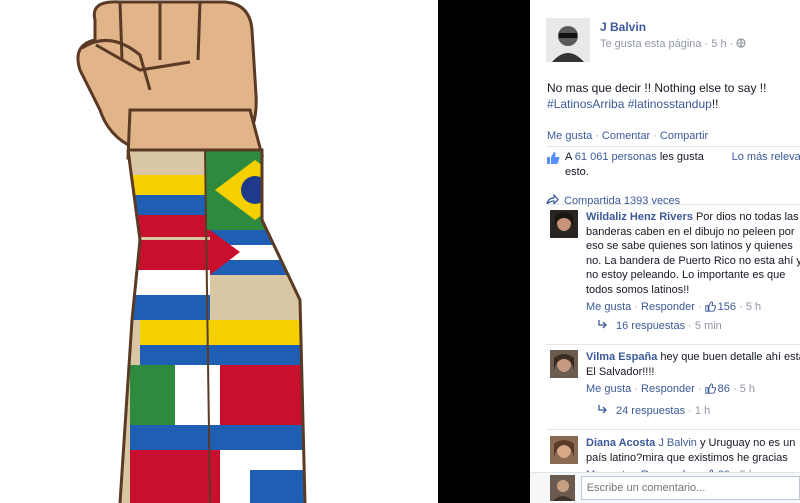 This screenshot has height=503, width=800. I want to click on likes-suffix: les gusta, so click(681, 157).